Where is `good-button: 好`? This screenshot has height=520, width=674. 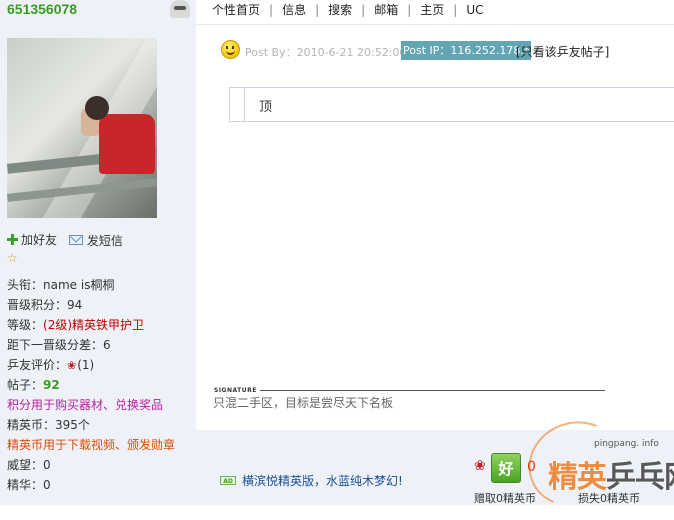
good-button: 好 is located at coordinates (506, 468).